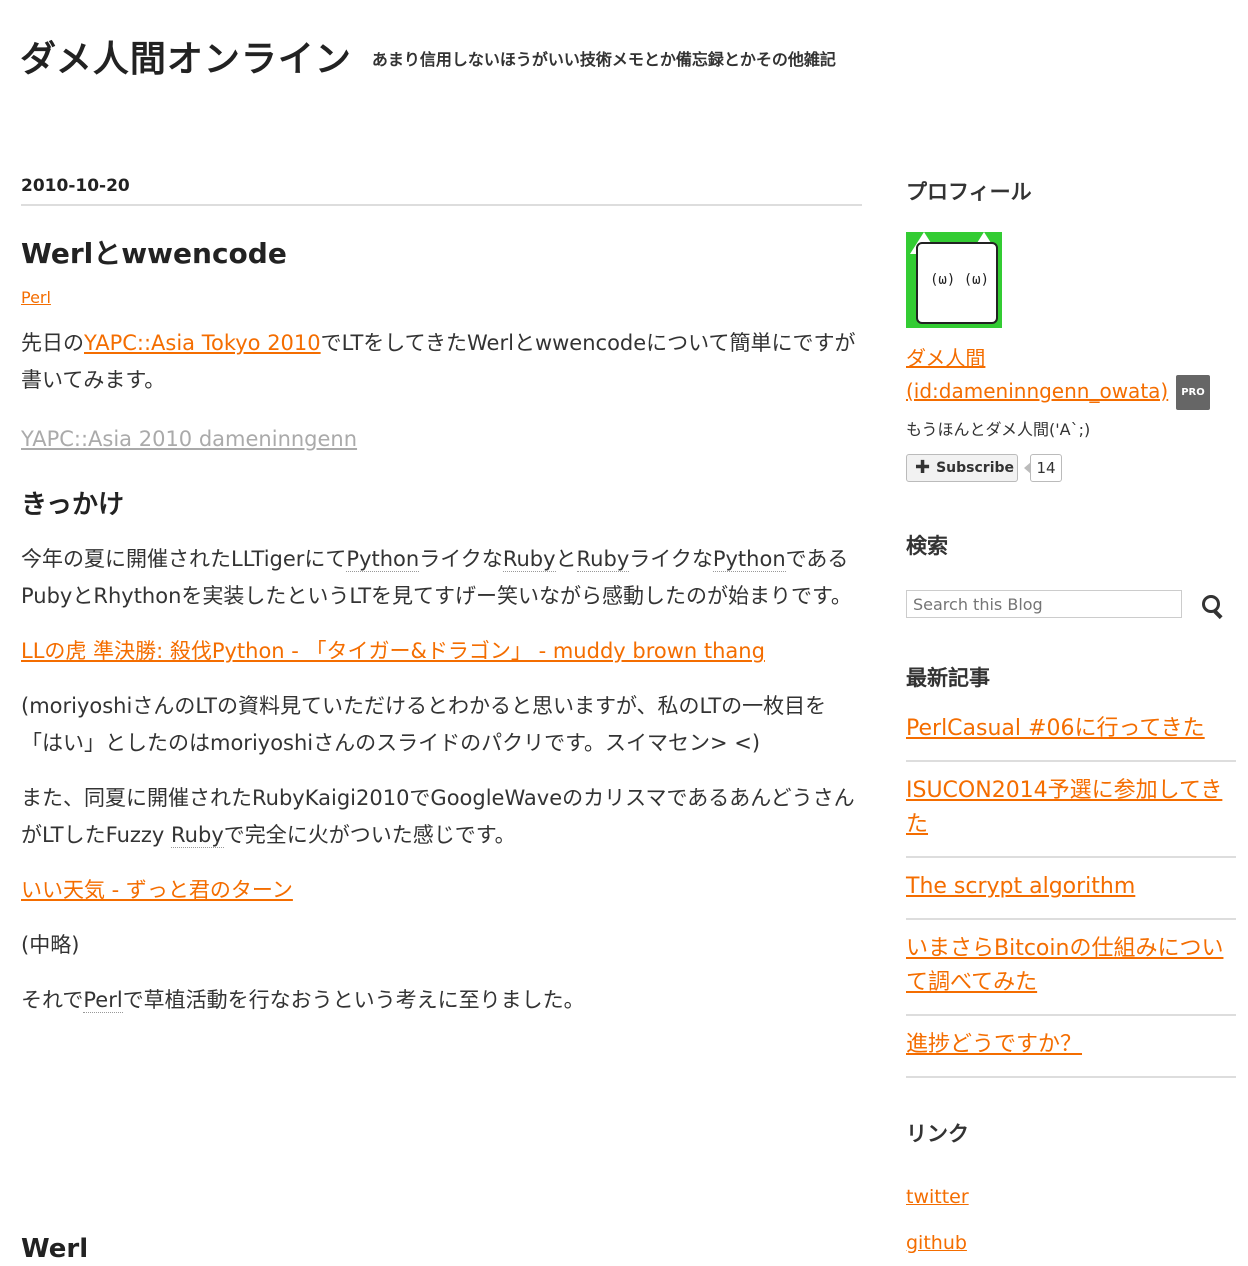 This screenshot has width=1248, height=1266. What do you see at coordinates (1046, 468) in the screenshot?
I see `subscriber-count: 14` at bounding box center [1046, 468].